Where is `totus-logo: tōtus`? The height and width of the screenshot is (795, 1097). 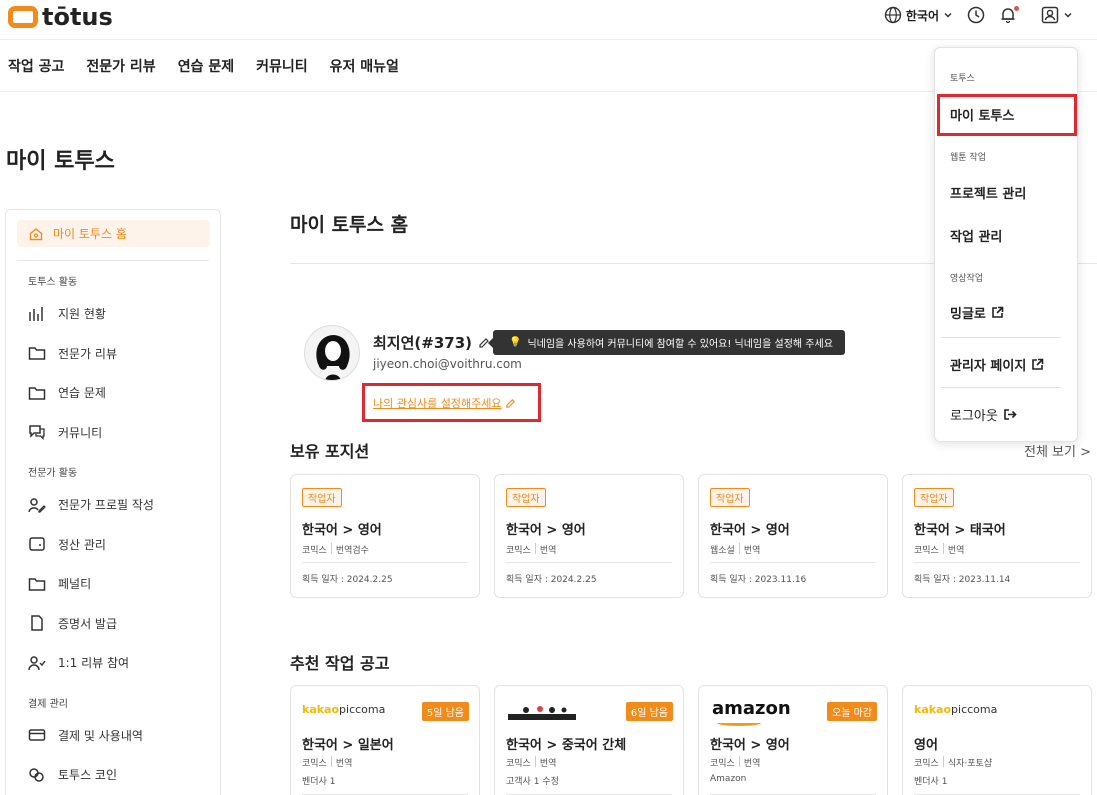 totus-logo: tōtus is located at coordinates (60, 17).